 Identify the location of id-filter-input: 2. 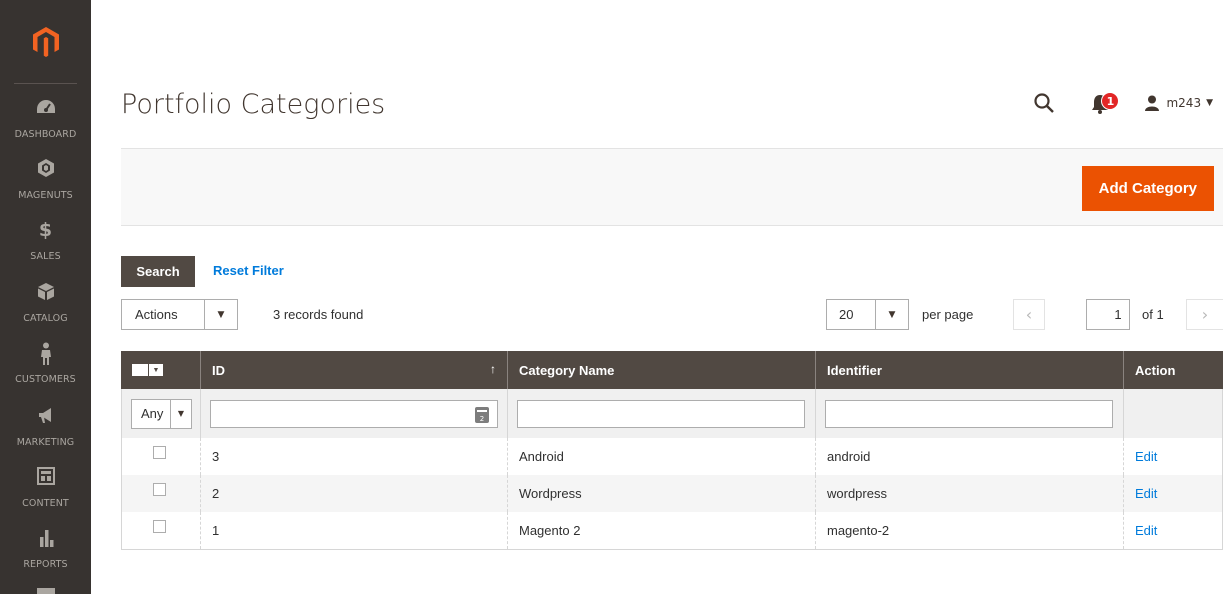
(354, 413).